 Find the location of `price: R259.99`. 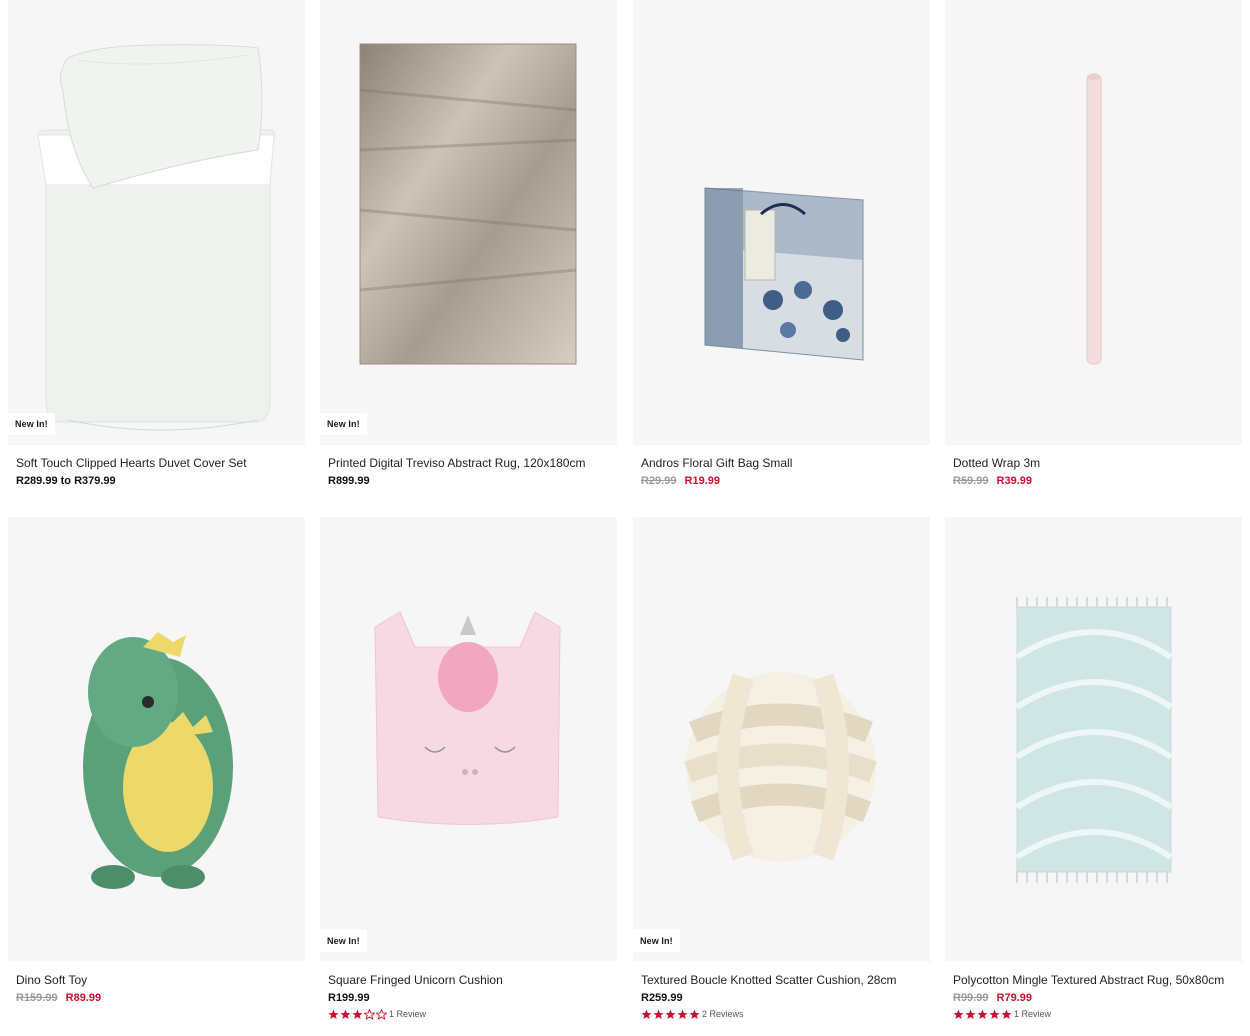

price: R259.99 is located at coordinates (662, 998).